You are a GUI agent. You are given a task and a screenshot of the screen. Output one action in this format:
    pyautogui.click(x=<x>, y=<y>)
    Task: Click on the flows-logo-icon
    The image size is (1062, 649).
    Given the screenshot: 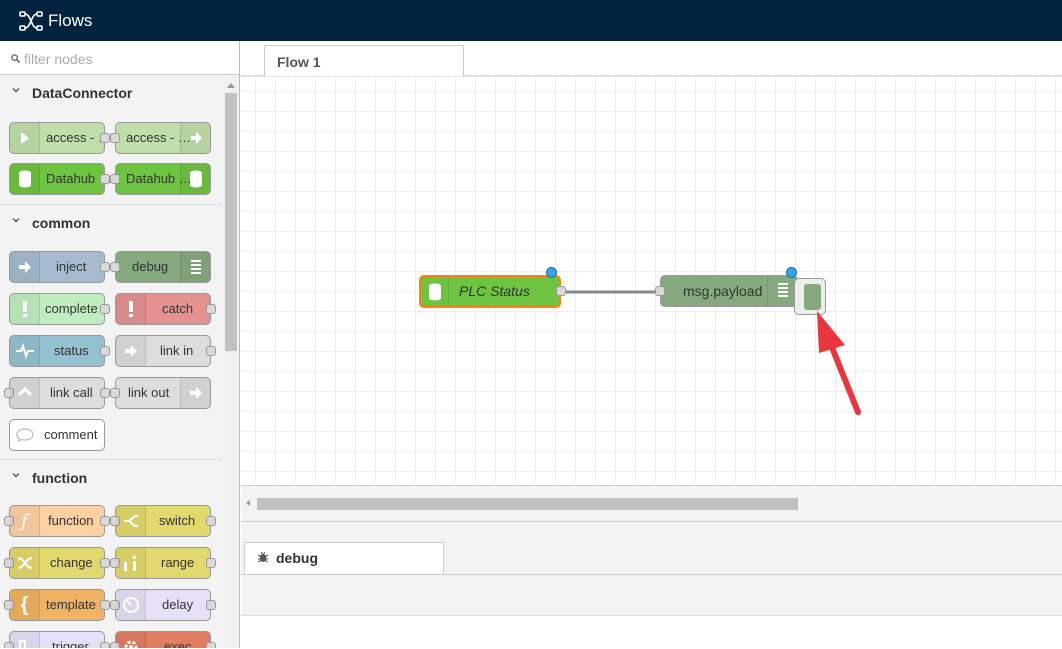 What is the action you would take?
    pyautogui.click(x=31, y=21)
    